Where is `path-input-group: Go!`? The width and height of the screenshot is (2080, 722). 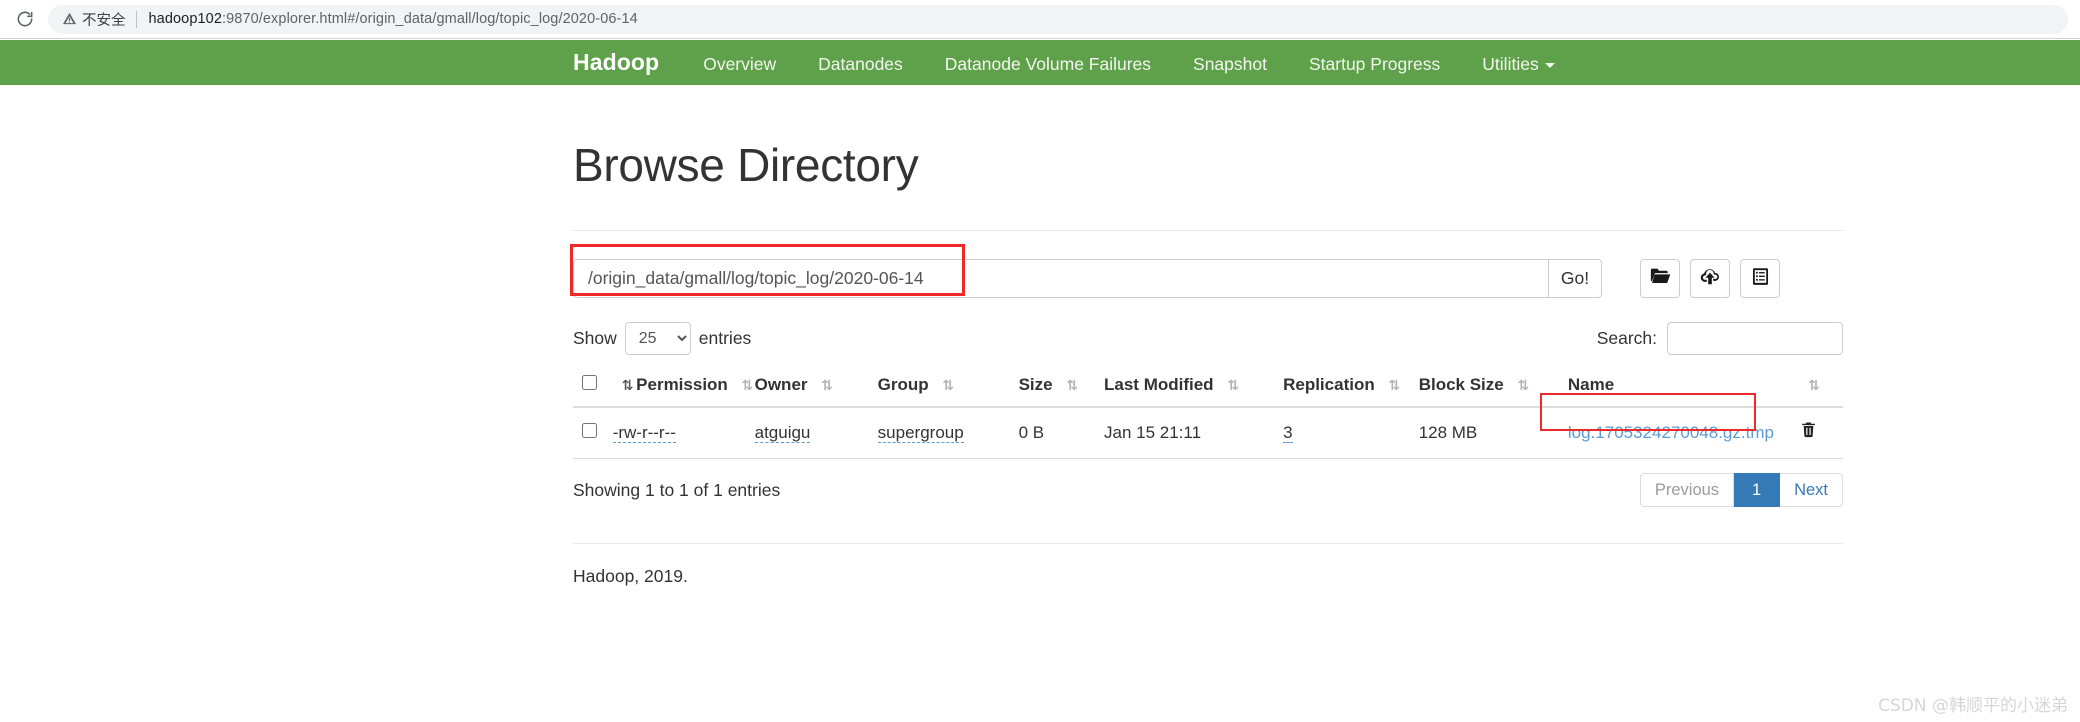 path-input-group: Go! is located at coordinates (1087, 278).